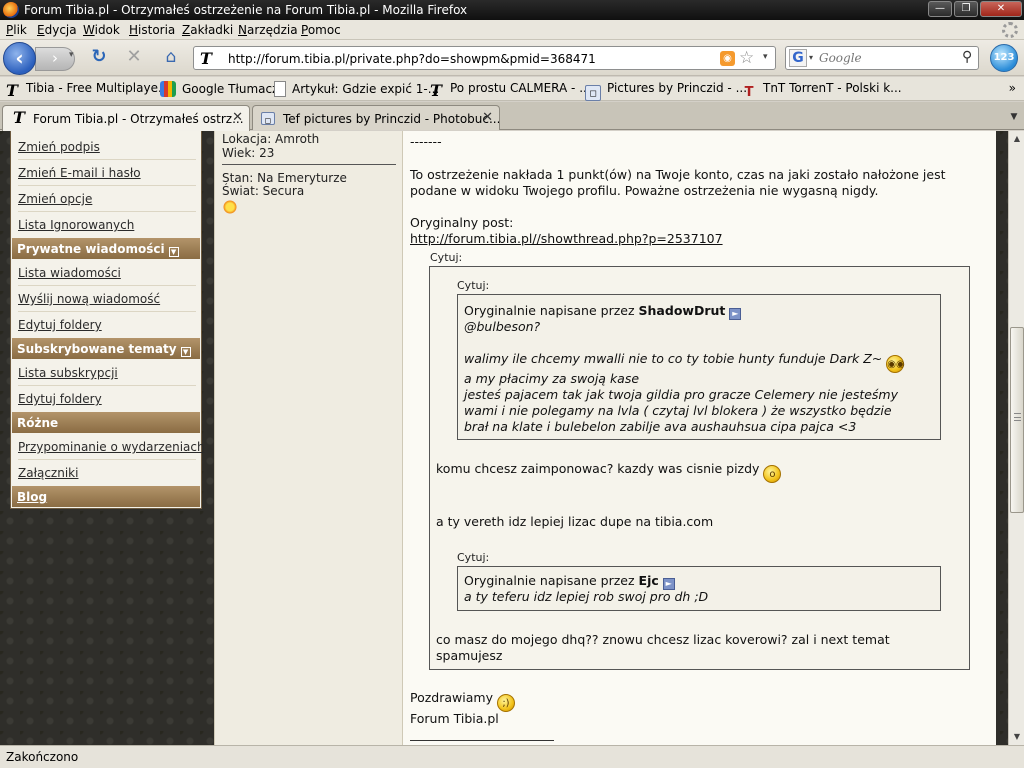 The width and height of the screenshot is (1024, 768). Describe the element at coordinates (42, 757) in the screenshot. I see `status-text: Zakończono` at that location.